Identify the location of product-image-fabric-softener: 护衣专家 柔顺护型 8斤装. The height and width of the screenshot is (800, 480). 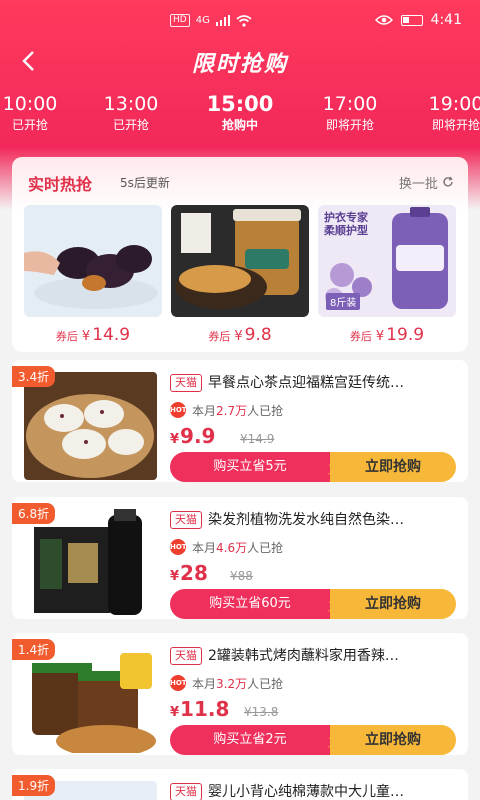
(387, 261).